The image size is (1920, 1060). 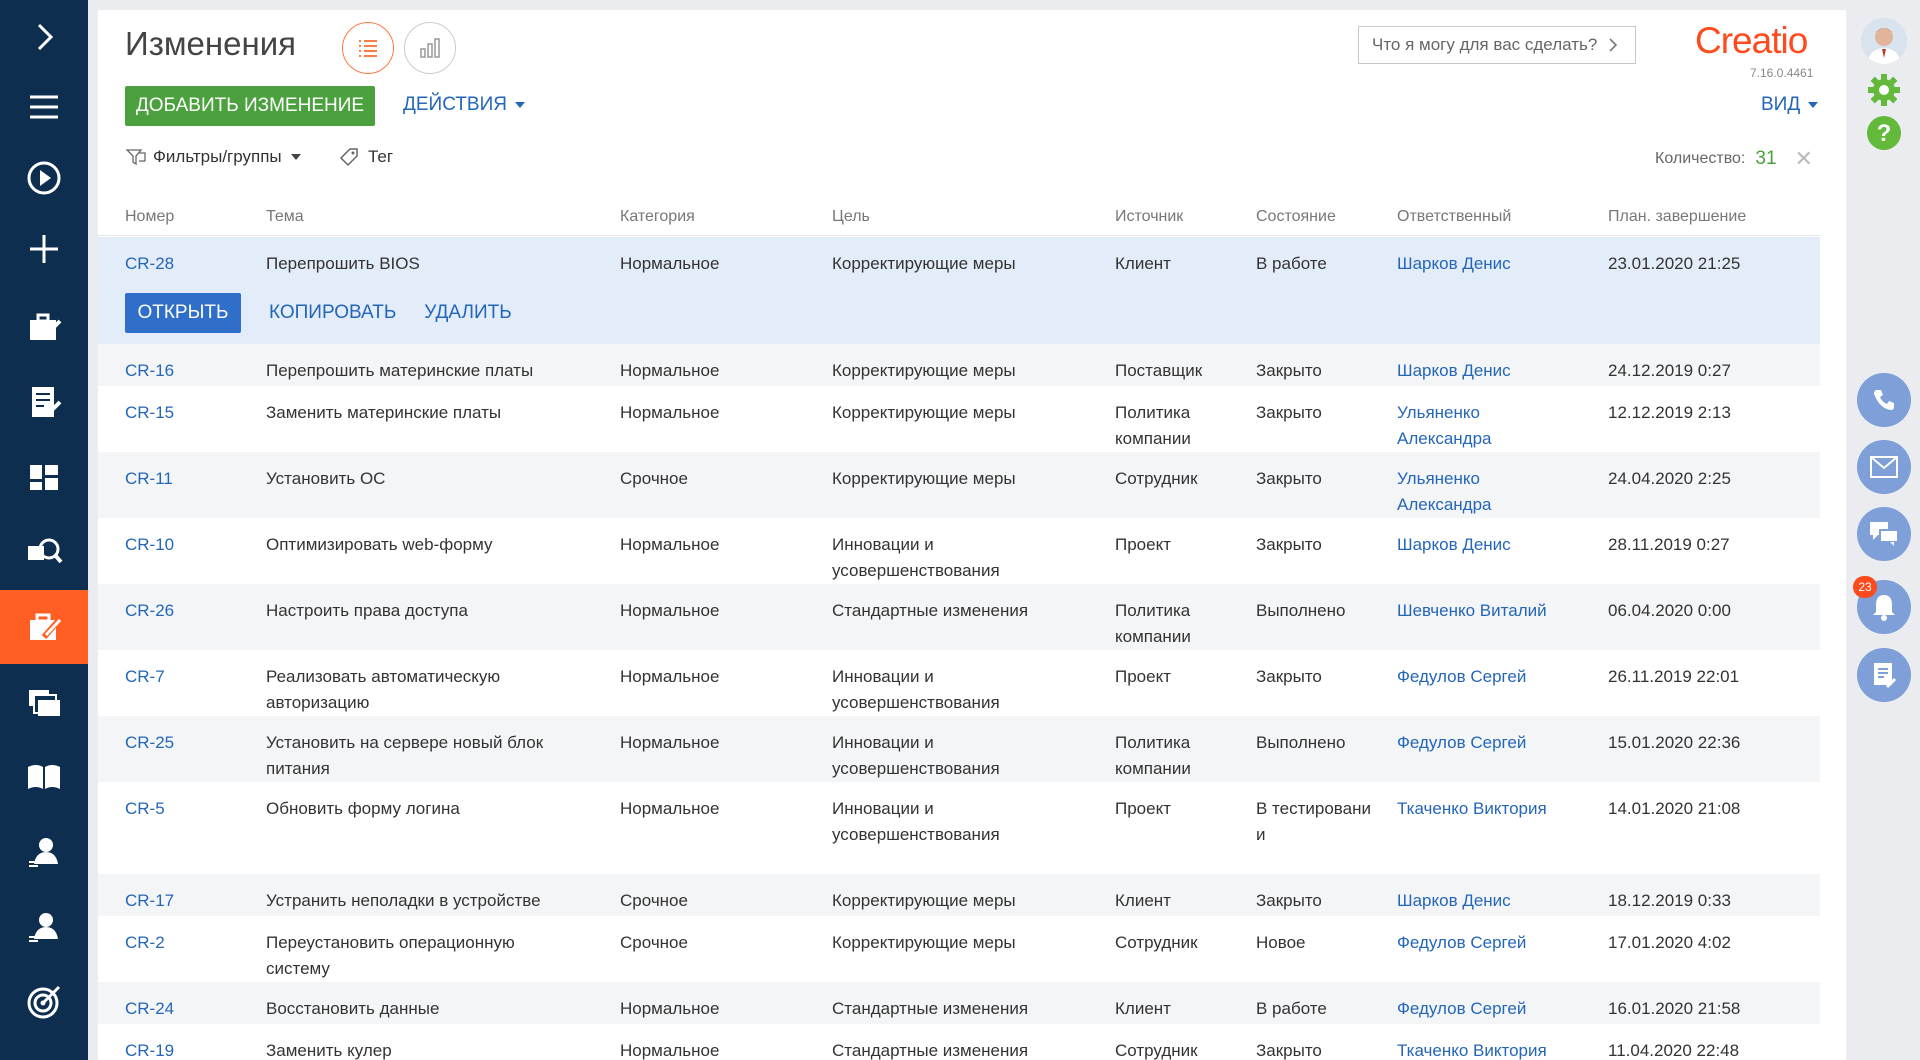 I want to click on row-number-link: CR-11, so click(x=149, y=479).